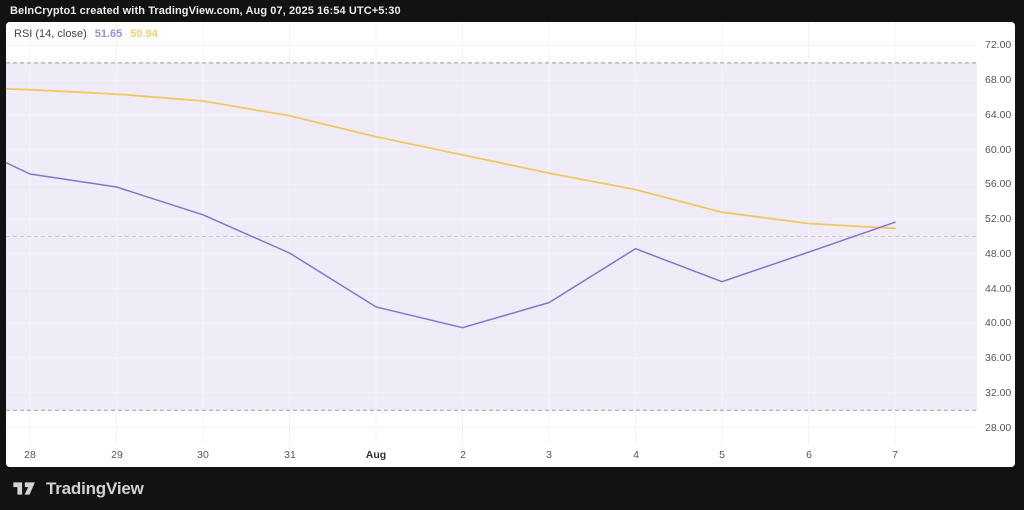 This screenshot has width=1024, height=510. What do you see at coordinates (998, 428) in the screenshot?
I see `price-axis-label: 28.00` at bounding box center [998, 428].